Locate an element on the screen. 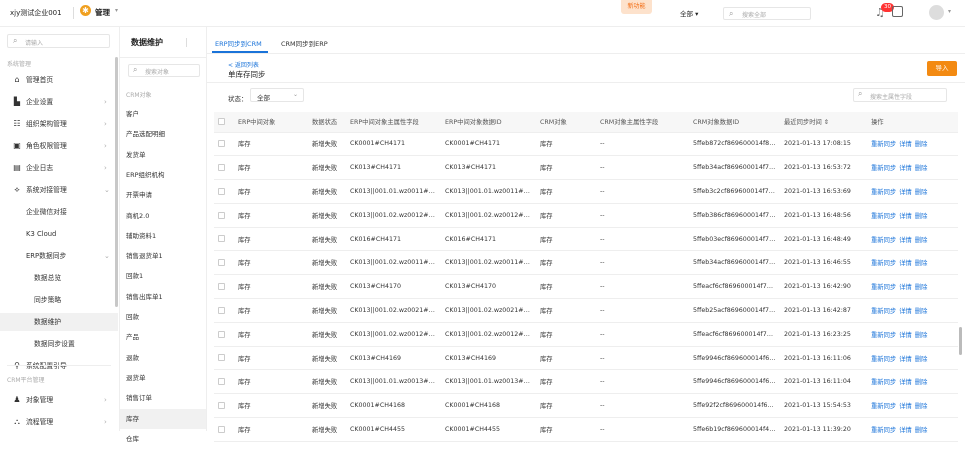  object-list-item: ERP组织机构 is located at coordinates (163, 175).